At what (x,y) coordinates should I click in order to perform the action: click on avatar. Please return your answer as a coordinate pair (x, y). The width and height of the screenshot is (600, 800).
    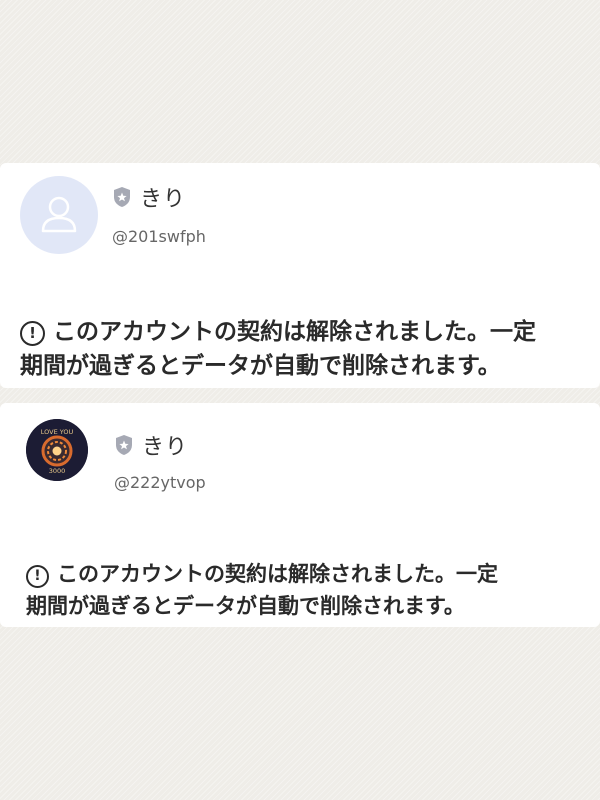
    Looking at the image, I should click on (59, 215).